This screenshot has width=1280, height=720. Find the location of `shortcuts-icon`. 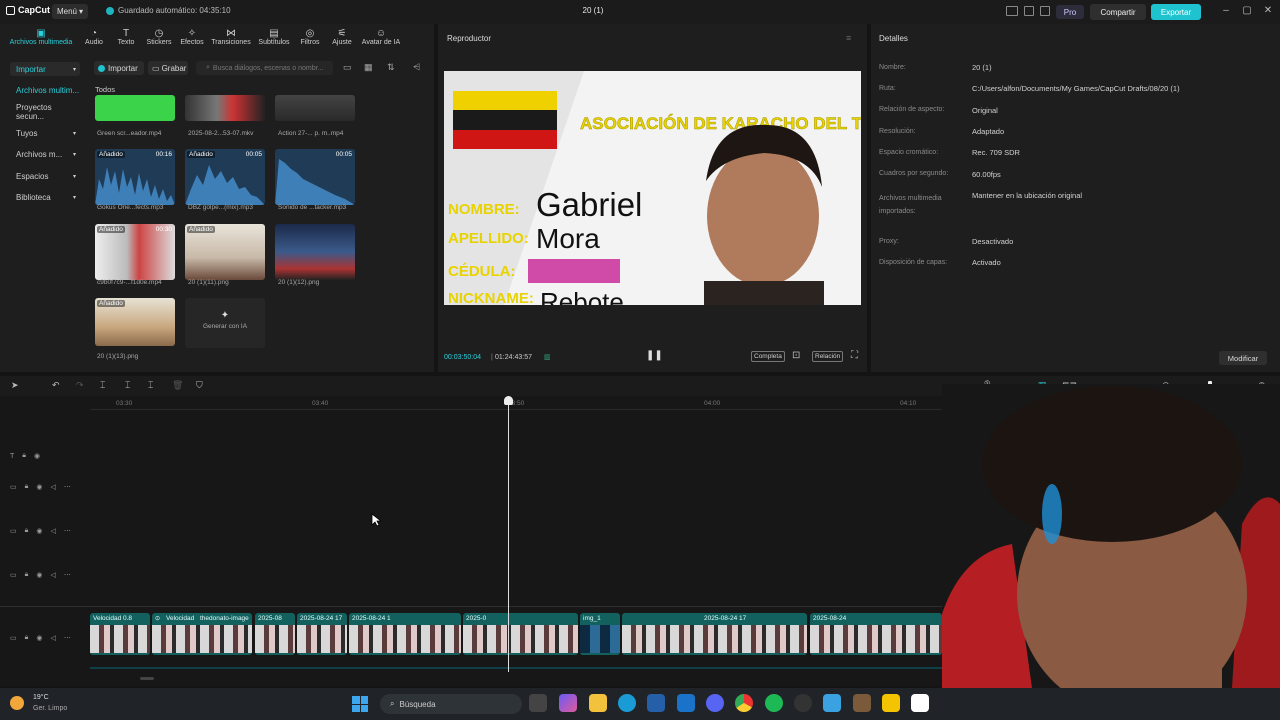

shortcuts-icon is located at coordinates (1045, 11).